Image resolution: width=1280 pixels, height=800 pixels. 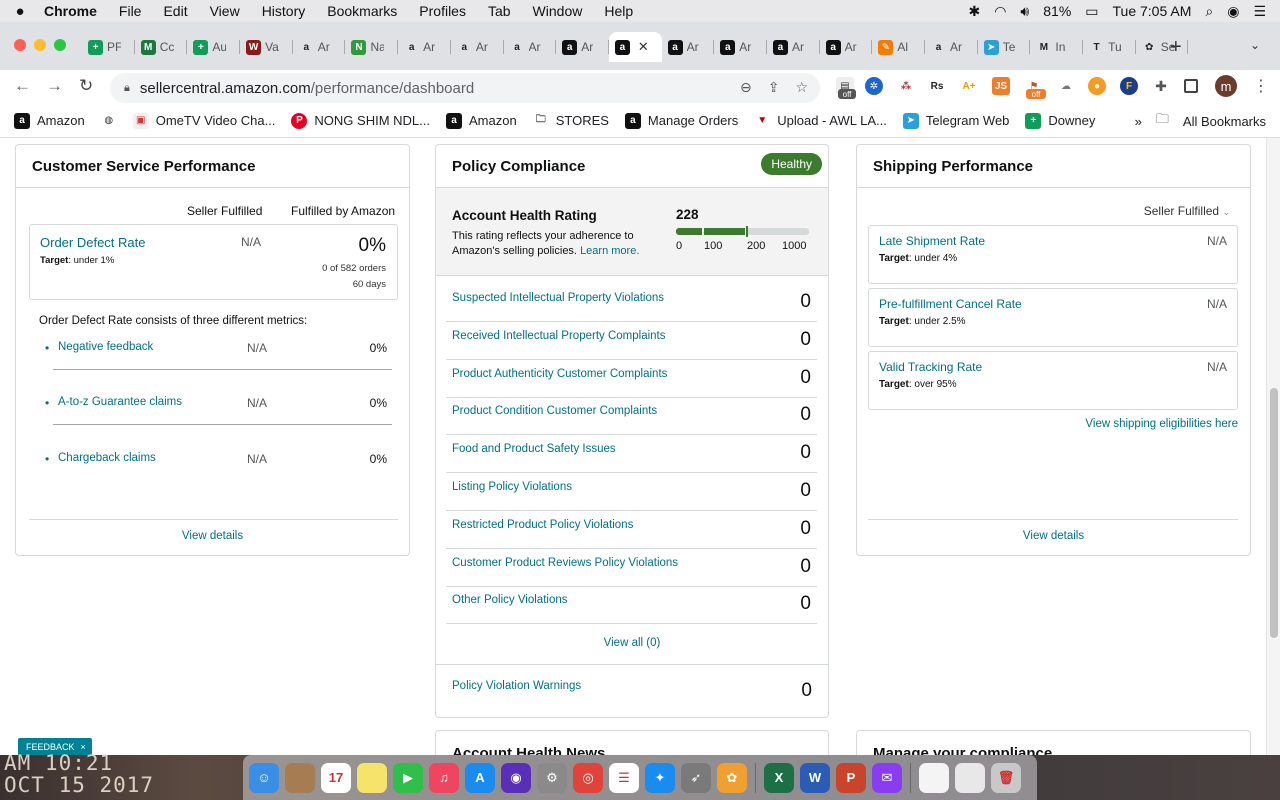 I want to click on forward-arrow-icon: →, so click(x=54, y=86).